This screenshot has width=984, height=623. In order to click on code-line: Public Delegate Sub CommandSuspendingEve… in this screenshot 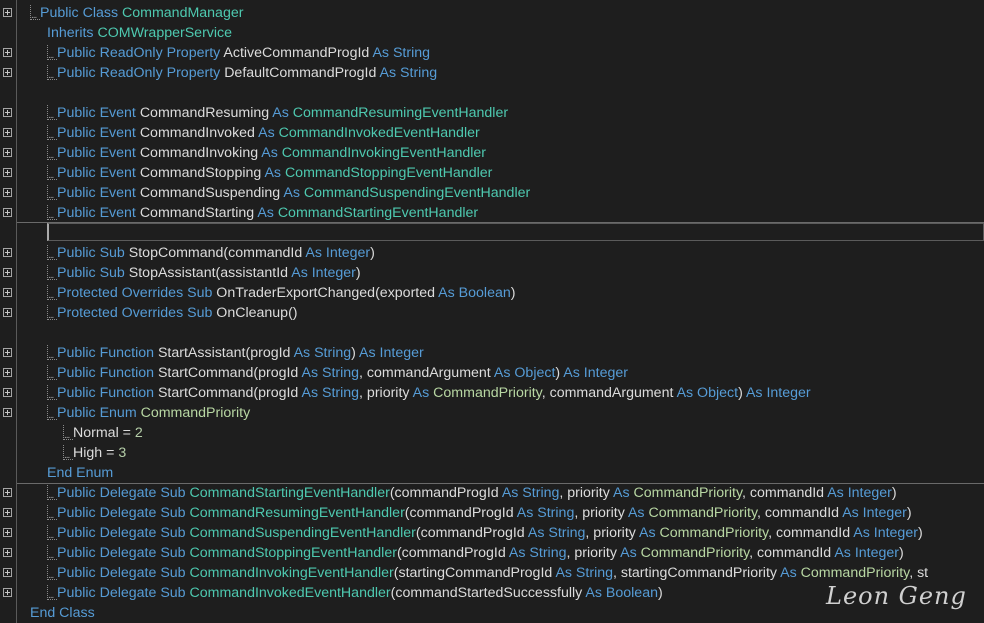, I will do `click(492, 534)`.